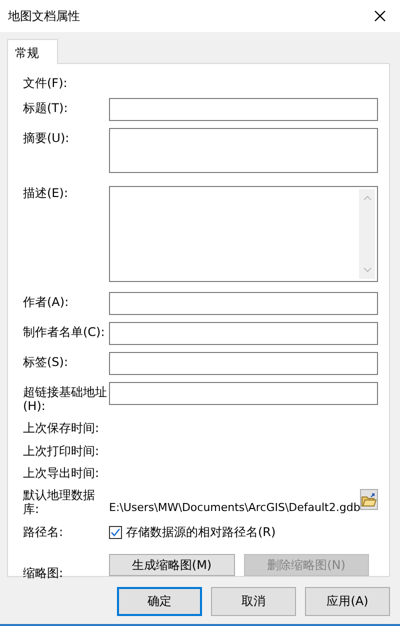  I want to click on folder-icon, so click(369, 499).